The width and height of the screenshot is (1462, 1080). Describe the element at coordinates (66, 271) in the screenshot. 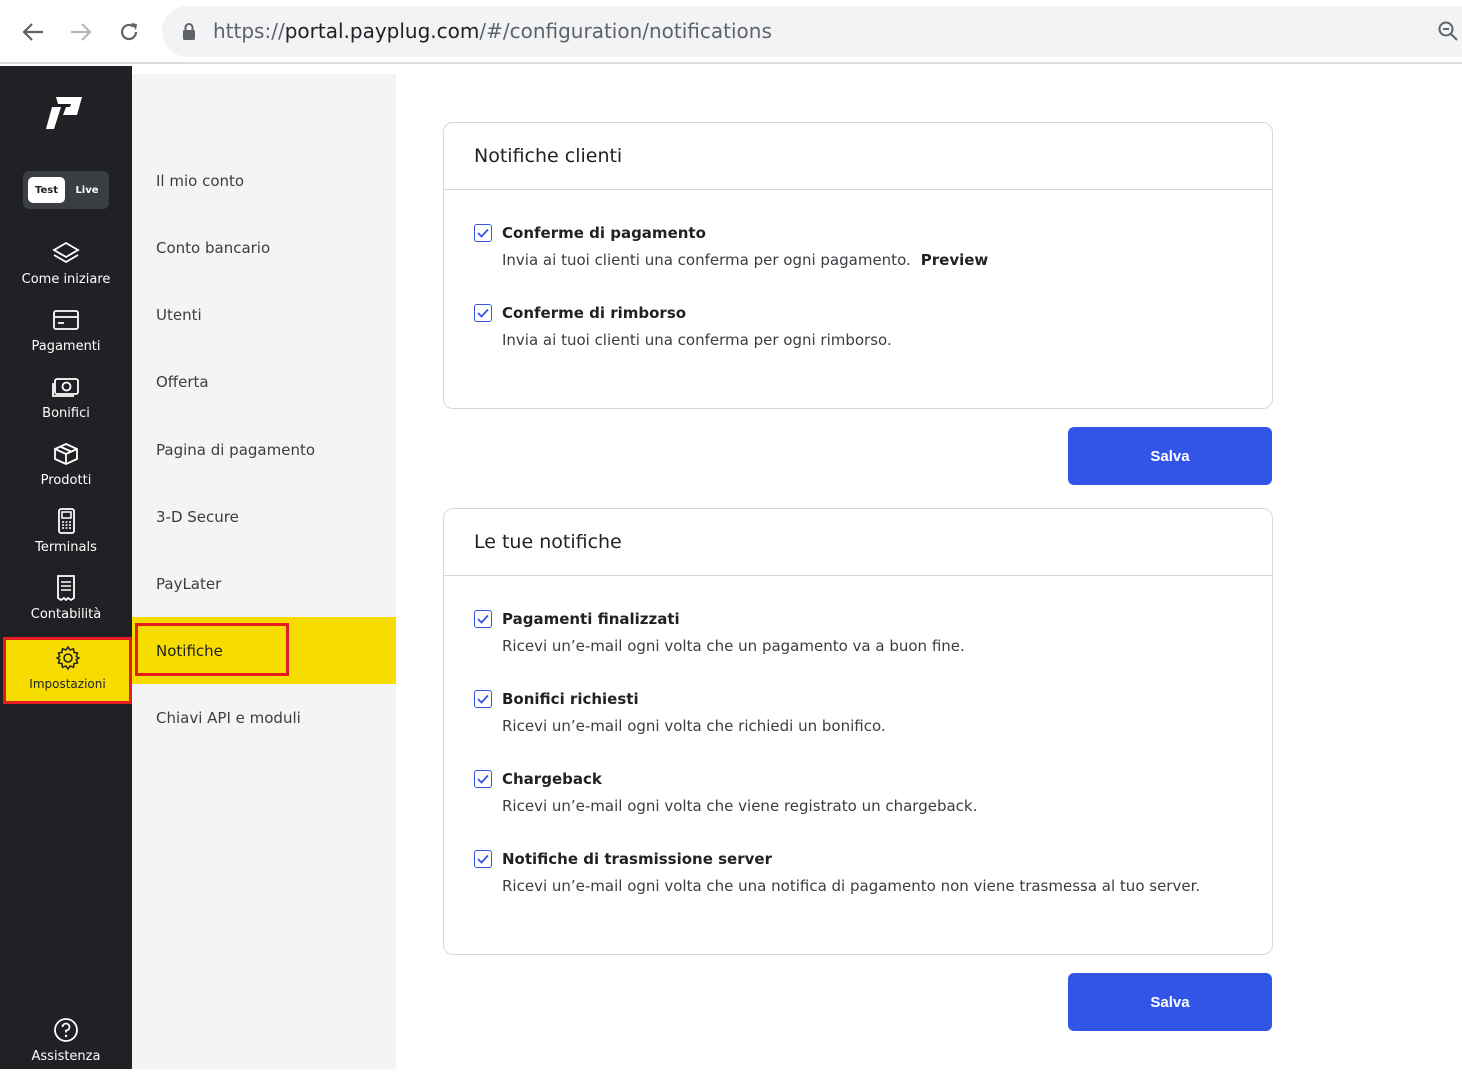

I see `sidebar-item-come-iniziare: Come iniziare` at that location.